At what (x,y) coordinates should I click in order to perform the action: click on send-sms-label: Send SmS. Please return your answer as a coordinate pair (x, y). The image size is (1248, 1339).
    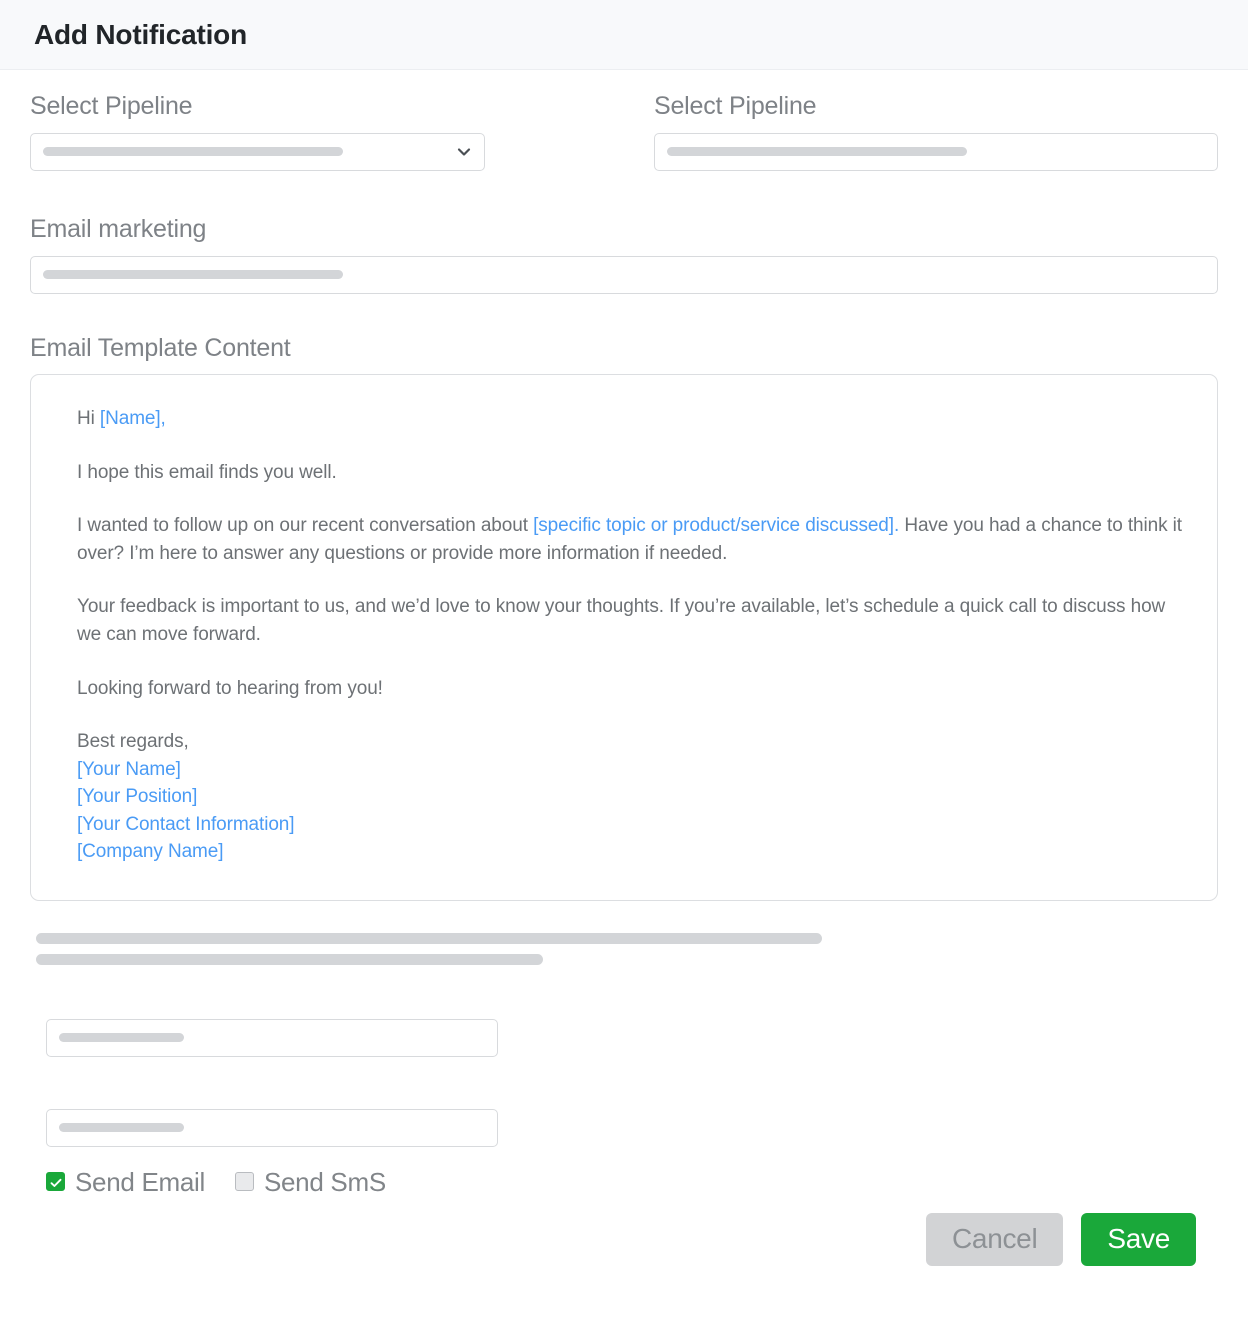
    Looking at the image, I should click on (324, 1181).